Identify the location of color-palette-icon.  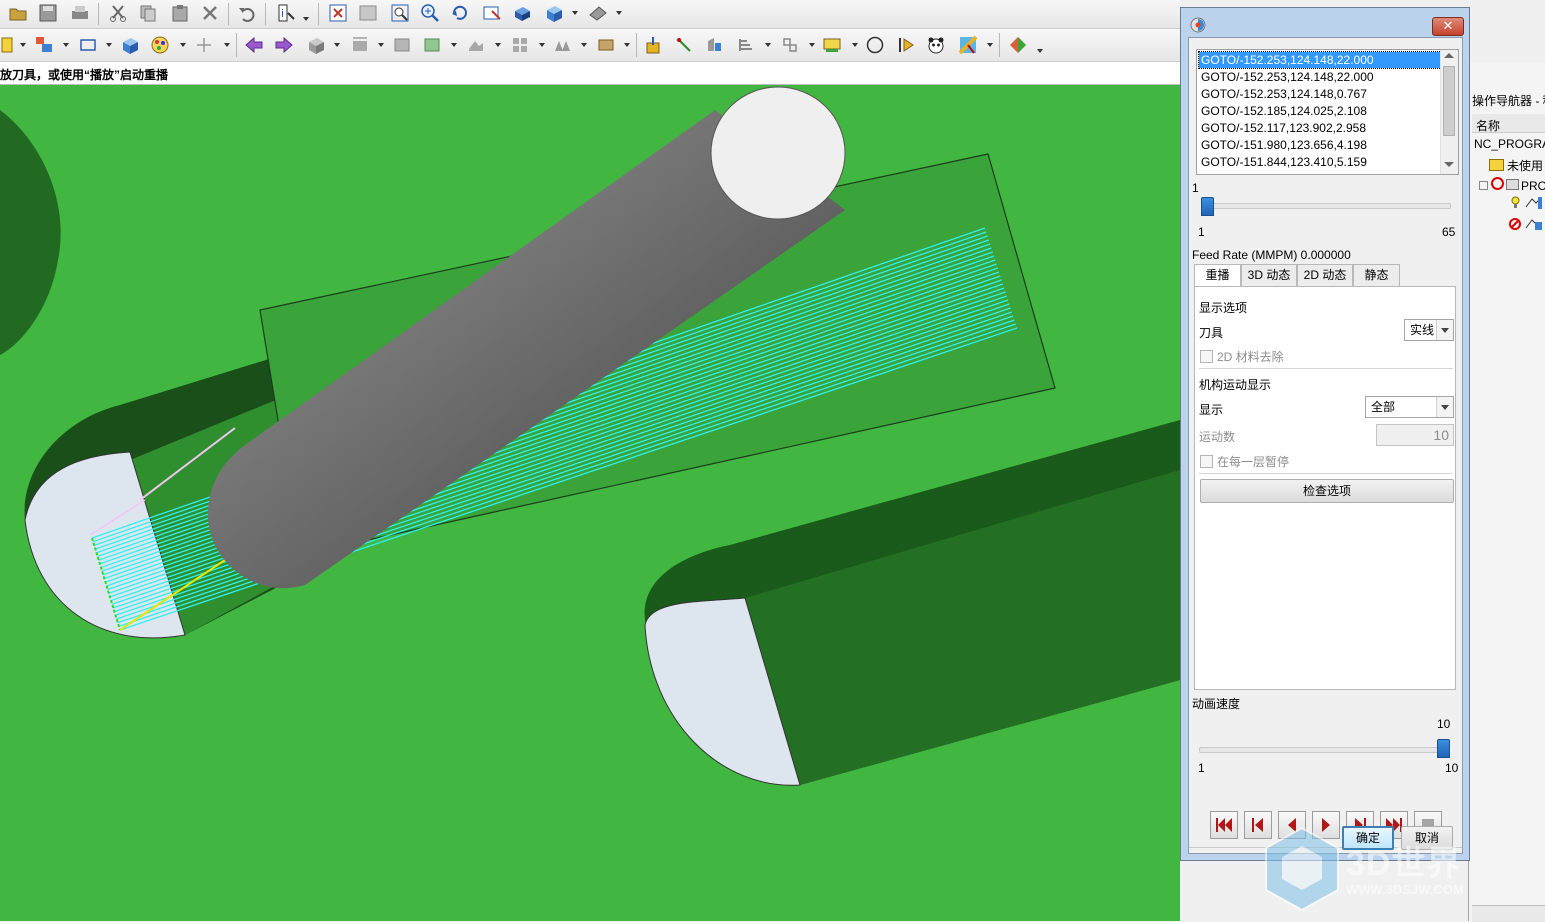
(160, 45).